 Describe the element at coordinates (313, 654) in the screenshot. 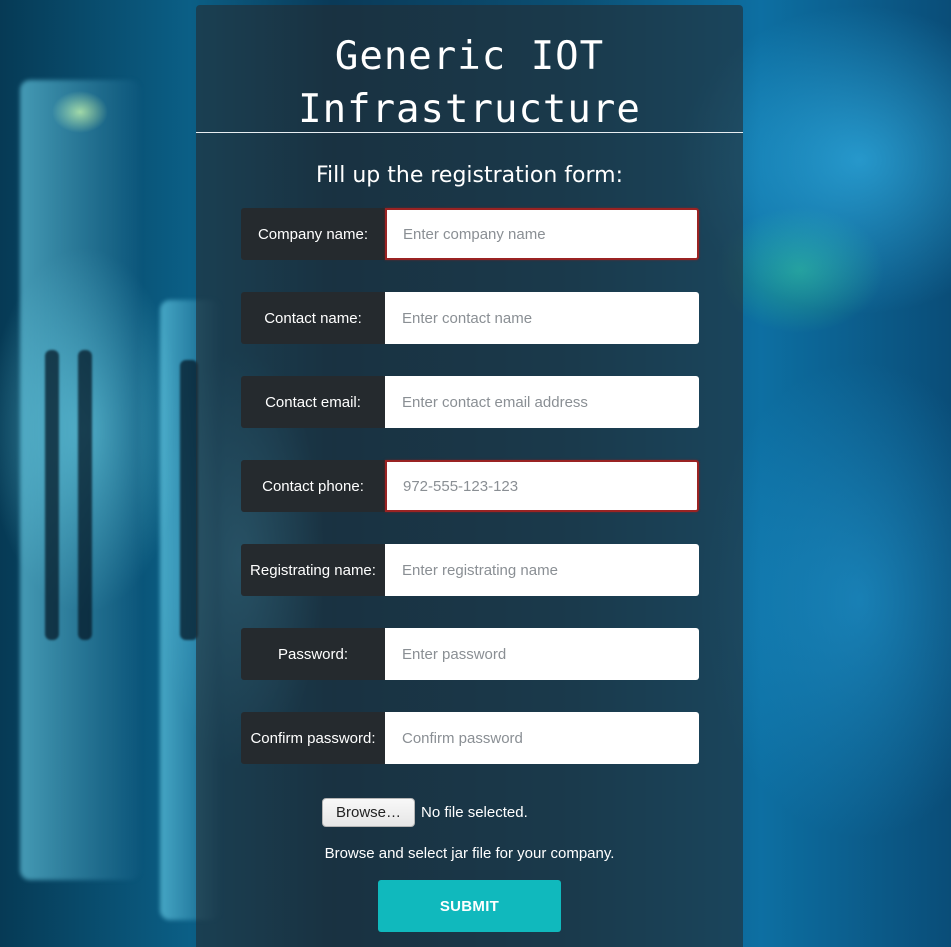

I see `password-label: Password:` at that location.